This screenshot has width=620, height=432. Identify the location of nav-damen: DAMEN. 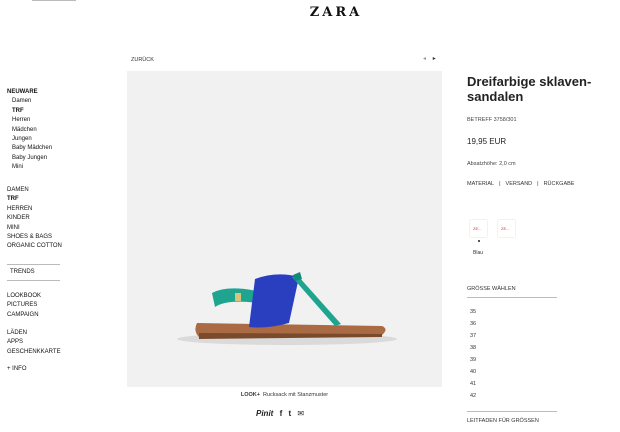
(34, 190).